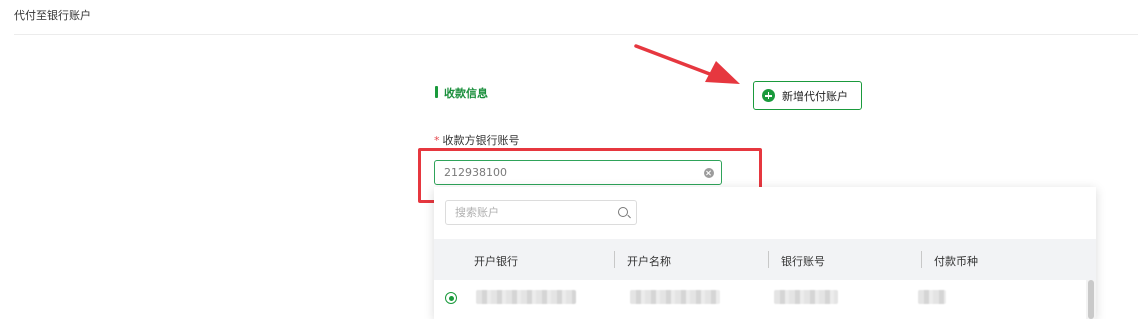 The width and height of the screenshot is (1138, 319). I want to click on column-header-account-number: 银行账号, so click(803, 261).